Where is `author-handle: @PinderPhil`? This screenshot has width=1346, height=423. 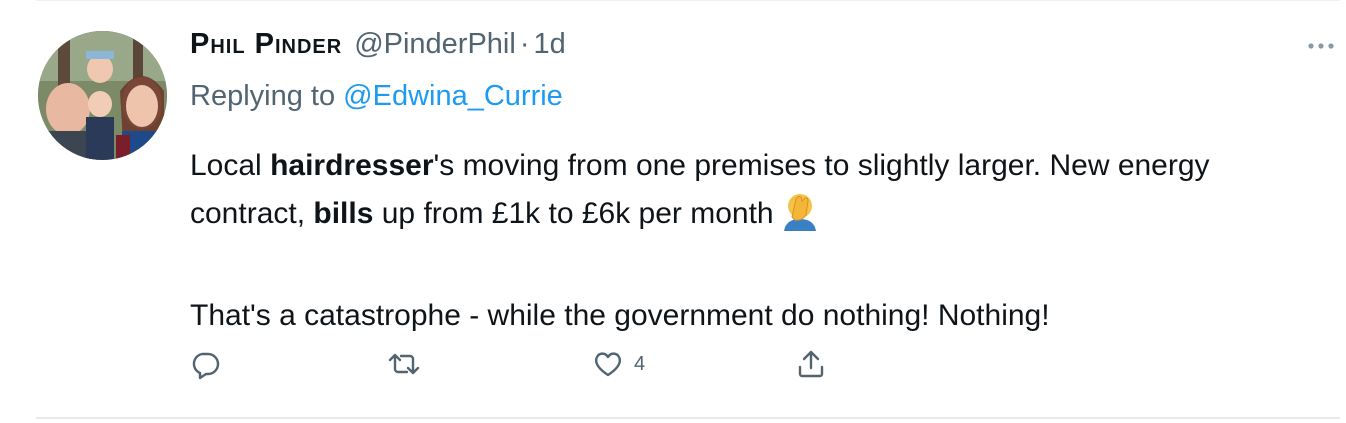 author-handle: @PinderPhil is located at coordinates (435, 44).